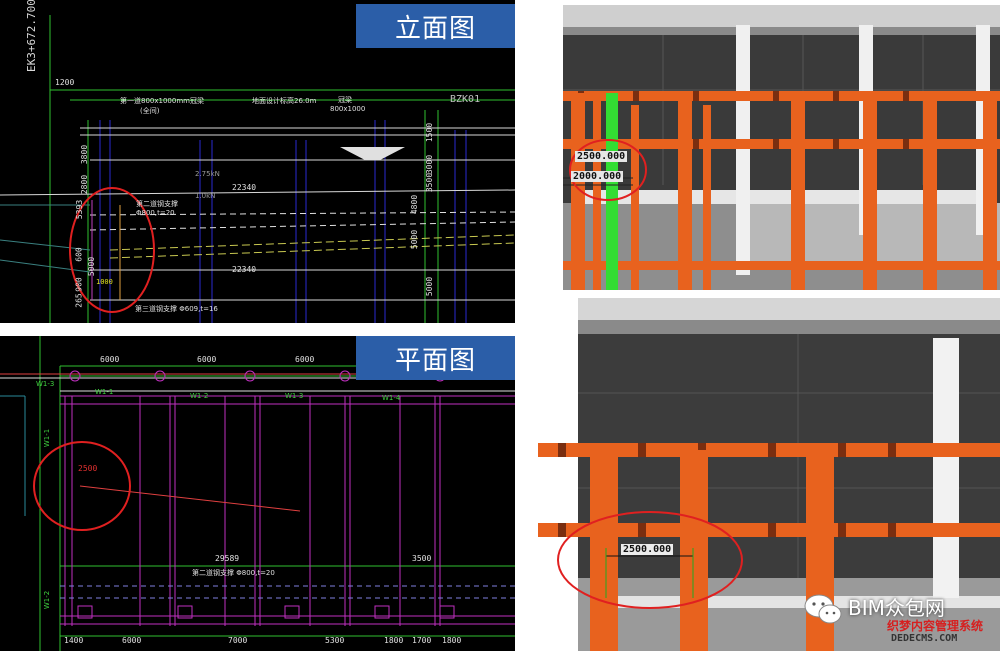 The height and width of the screenshot is (651, 1000). Describe the element at coordinates (924, 638) in the screenshot. I see `watermark-url: DEDECMS.COM` at that location.